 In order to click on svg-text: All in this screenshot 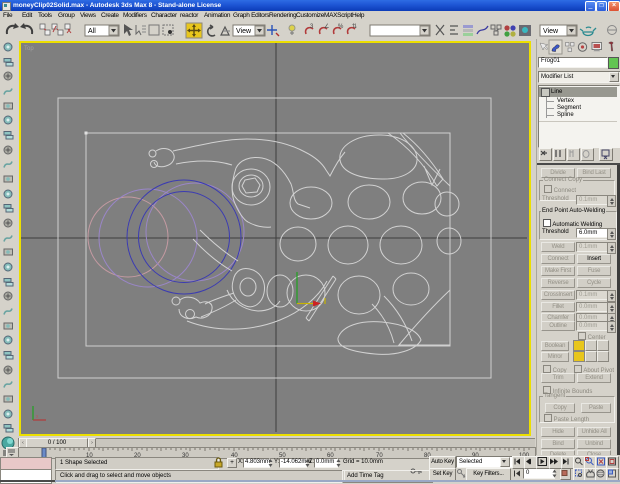, I will do `click(92, 31)`.